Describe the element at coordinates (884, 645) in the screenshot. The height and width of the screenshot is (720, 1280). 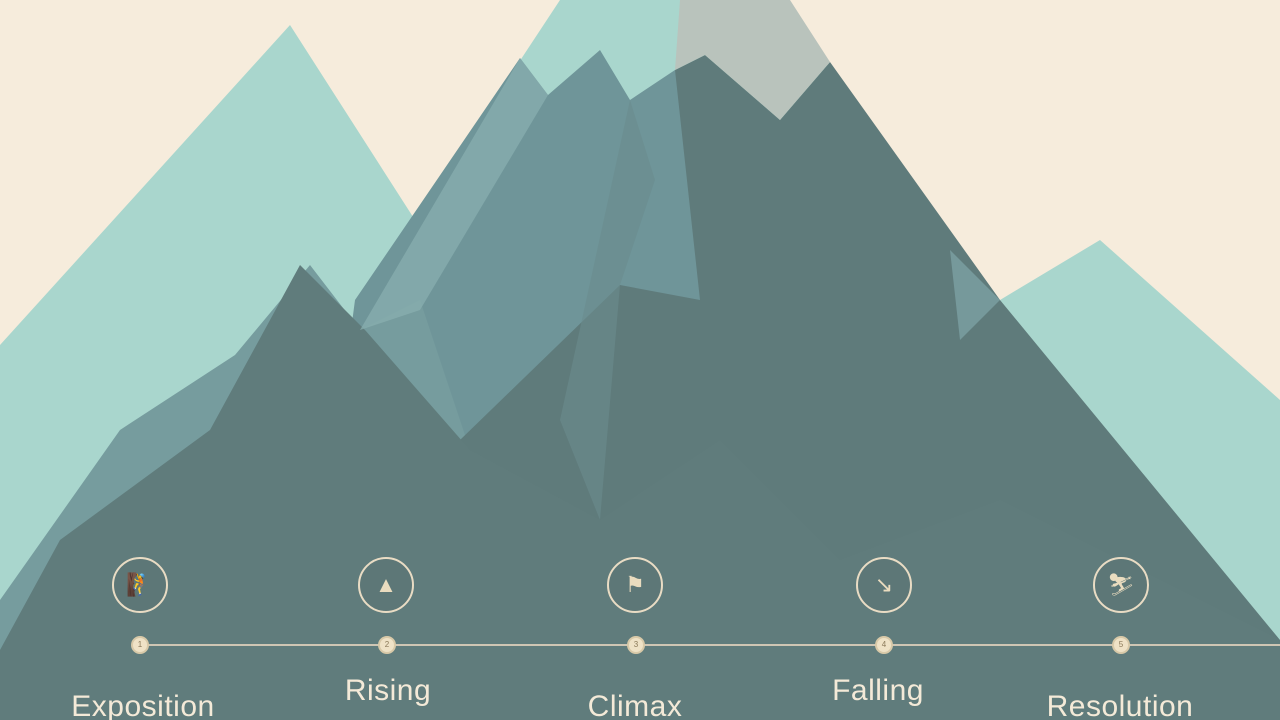
I see `timeline-marker-4: 4` at that location.